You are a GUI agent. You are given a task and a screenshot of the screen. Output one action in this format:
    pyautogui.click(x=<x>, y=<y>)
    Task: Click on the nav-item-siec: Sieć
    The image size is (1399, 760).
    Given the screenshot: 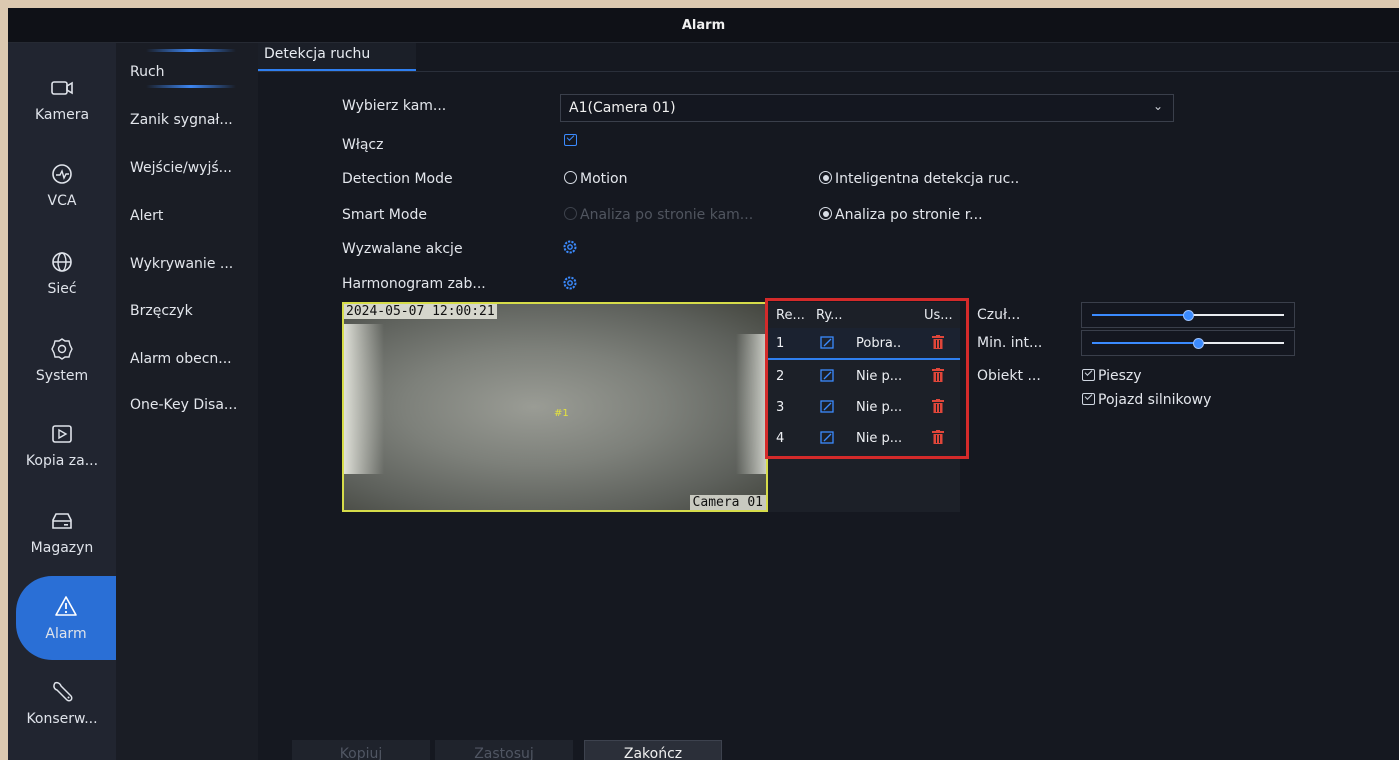 What is the action you would take?
    pyautogui.click(x=62, y=273)
    